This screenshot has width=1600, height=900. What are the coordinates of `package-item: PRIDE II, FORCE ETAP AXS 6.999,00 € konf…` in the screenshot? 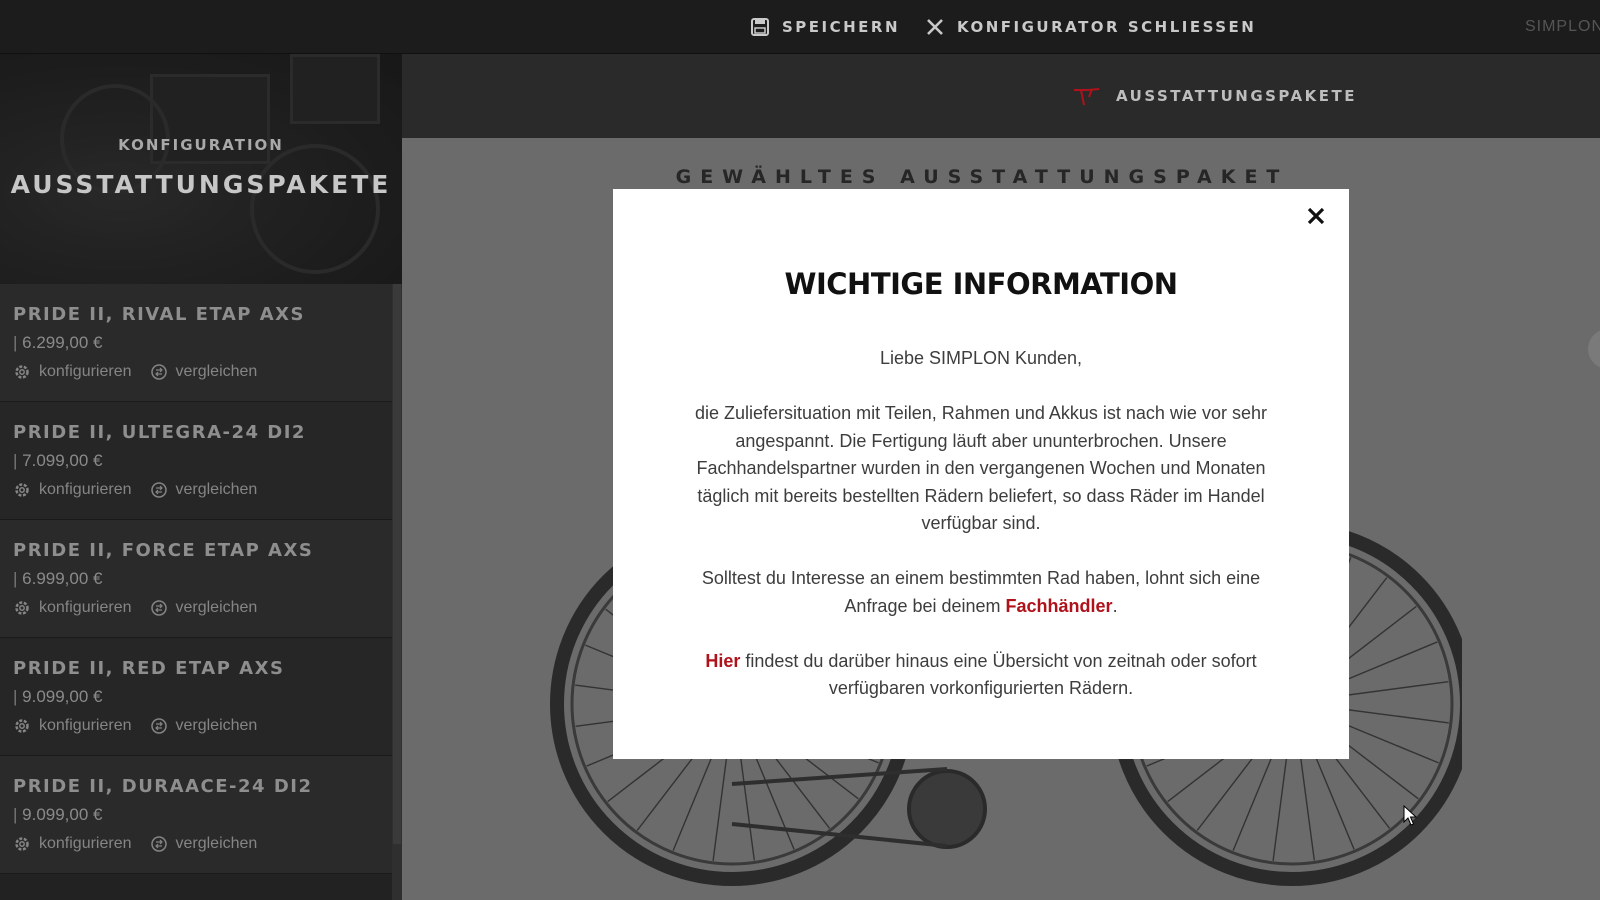 It's located at (196, 579).